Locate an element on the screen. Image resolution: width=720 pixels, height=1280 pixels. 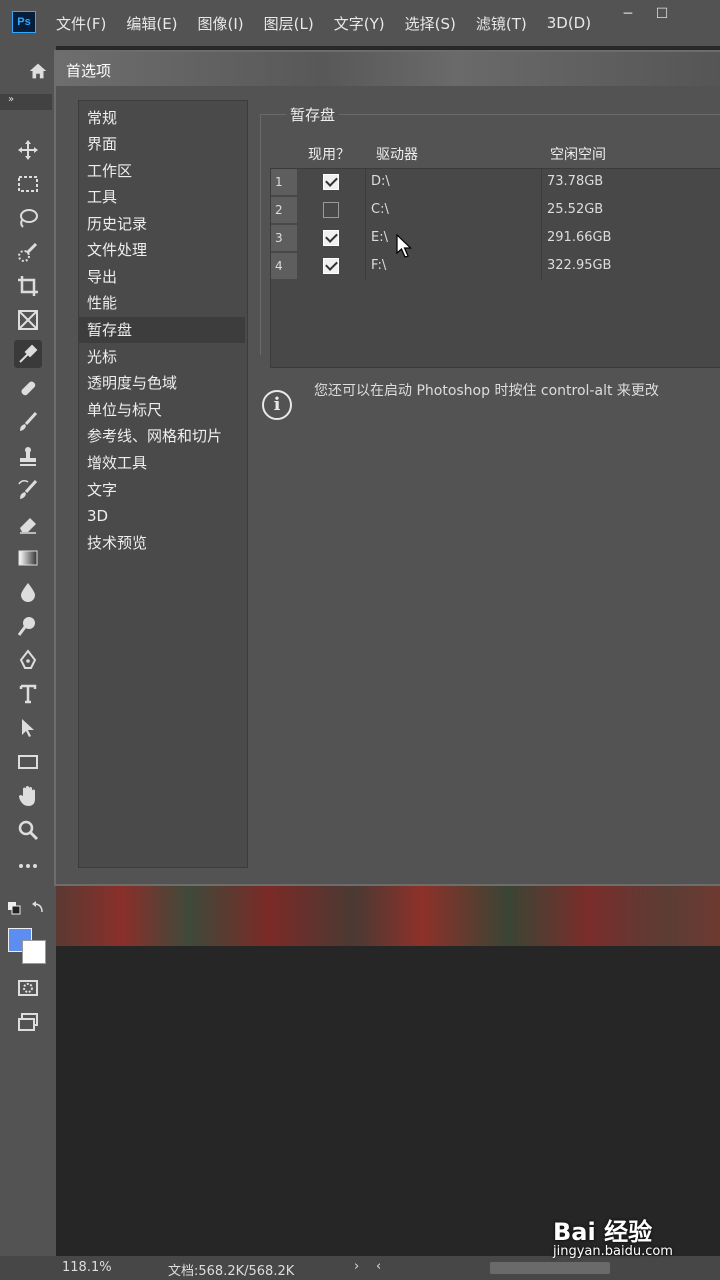
frame-tool-icon is located at coordinates (28, 320).